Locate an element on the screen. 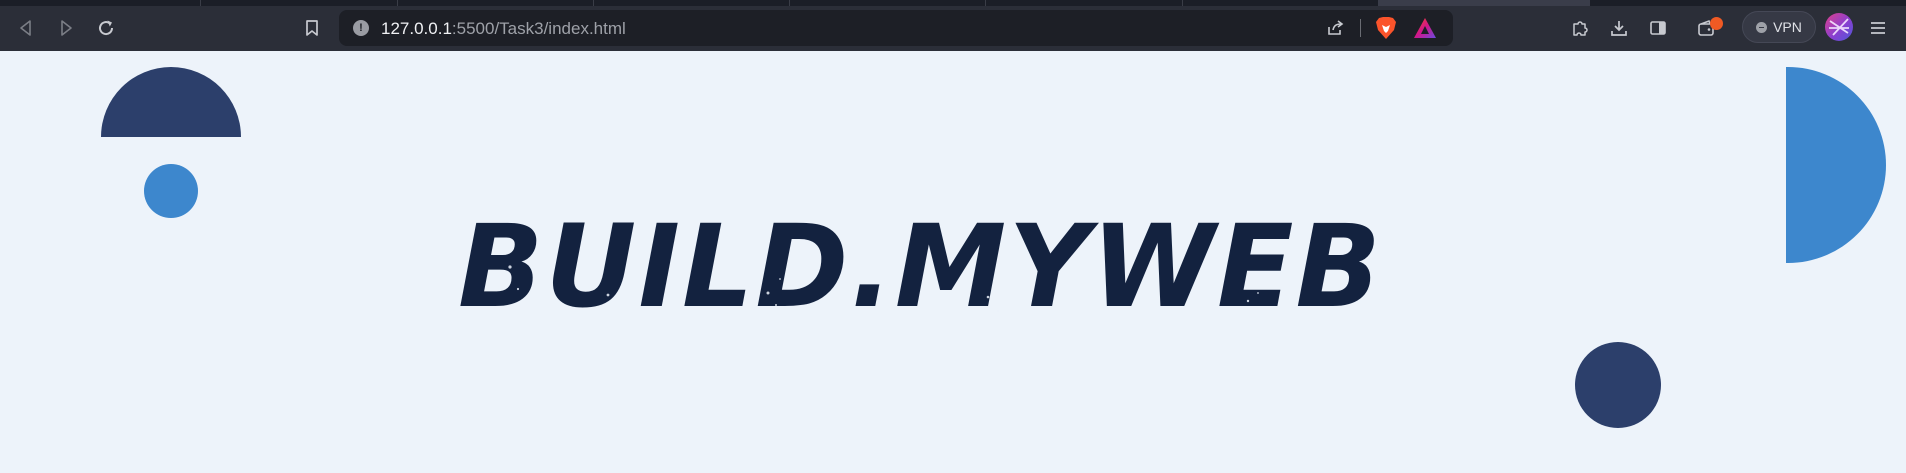 The image size is (1906, 473). reload-icon is located at coordinates (106, 28).